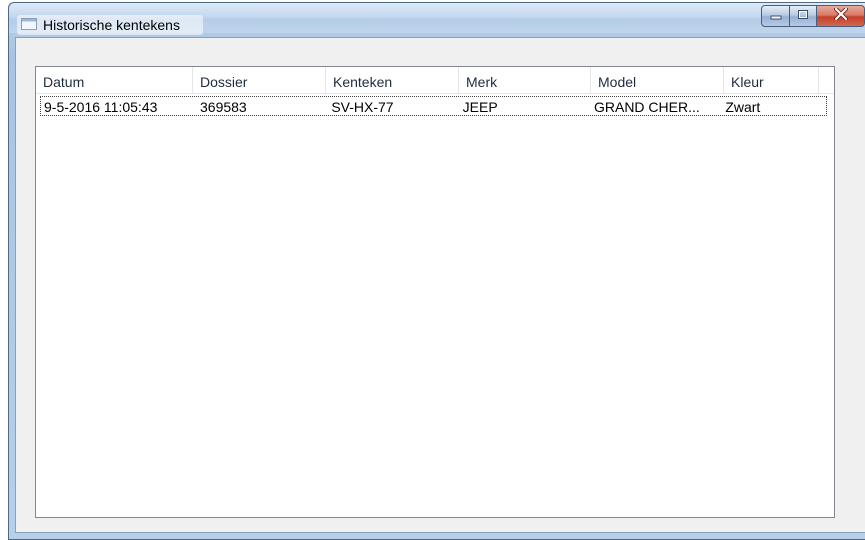 The width and height of the screenshot is (865, 540). I want to click on list-header: Datum Dossier Kenteken Merk Model Kleur, so click(435, 80).